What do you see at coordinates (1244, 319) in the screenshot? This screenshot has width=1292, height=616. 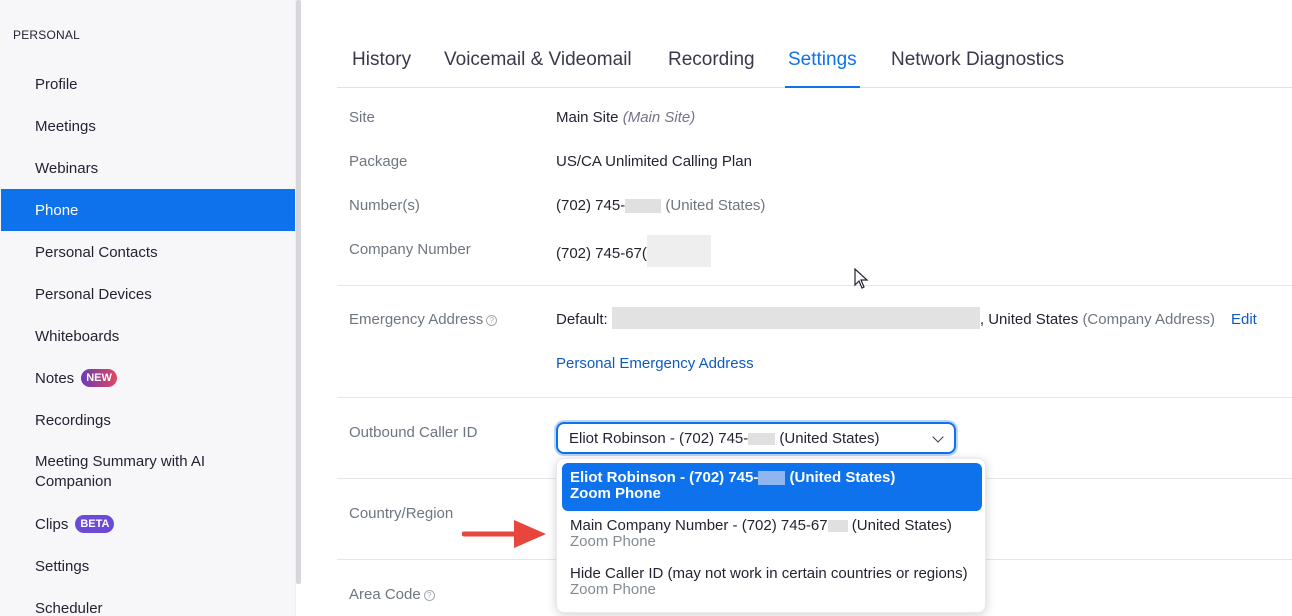 I see `edit-emergency-link: Edit` at bounding box center [1244, 319].